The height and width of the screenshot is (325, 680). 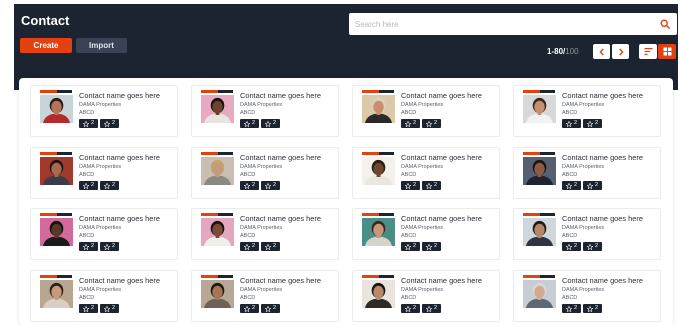 What do you see at coordinates (246, 308) in the screenshot?
I see `star-icon` at bounding box center [246, 308].